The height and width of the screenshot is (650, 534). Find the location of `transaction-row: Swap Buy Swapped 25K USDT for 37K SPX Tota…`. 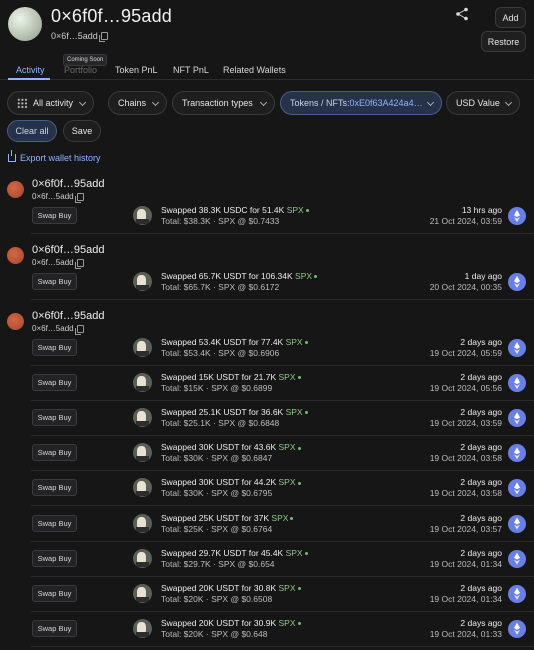

transaction-row: Swap Buy Swapped 25K USDT for 37K SPX Tota… is located at coordinates (267, 524).